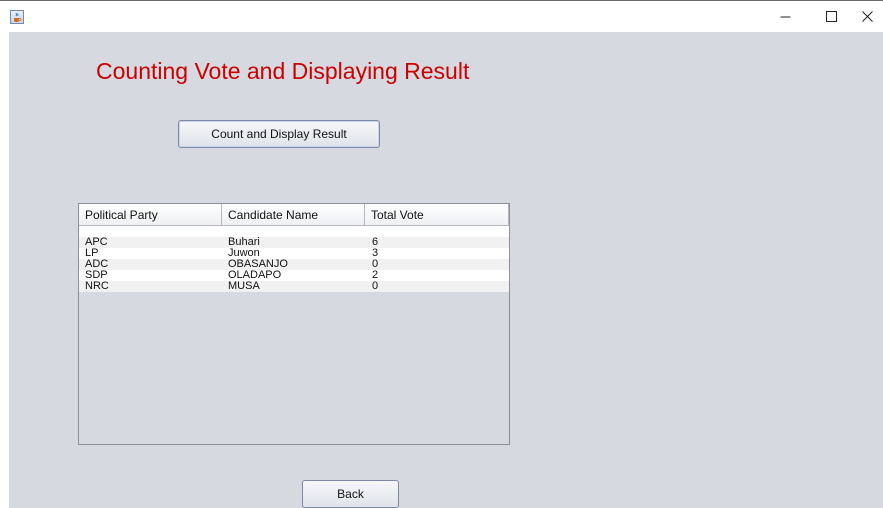 Image resolution: width=883 pixels, height=508 pixels. Describe the element at coordinates (255, 275) in the screenshot. I see `cell-candidate-name: OLADAPO` at that location.